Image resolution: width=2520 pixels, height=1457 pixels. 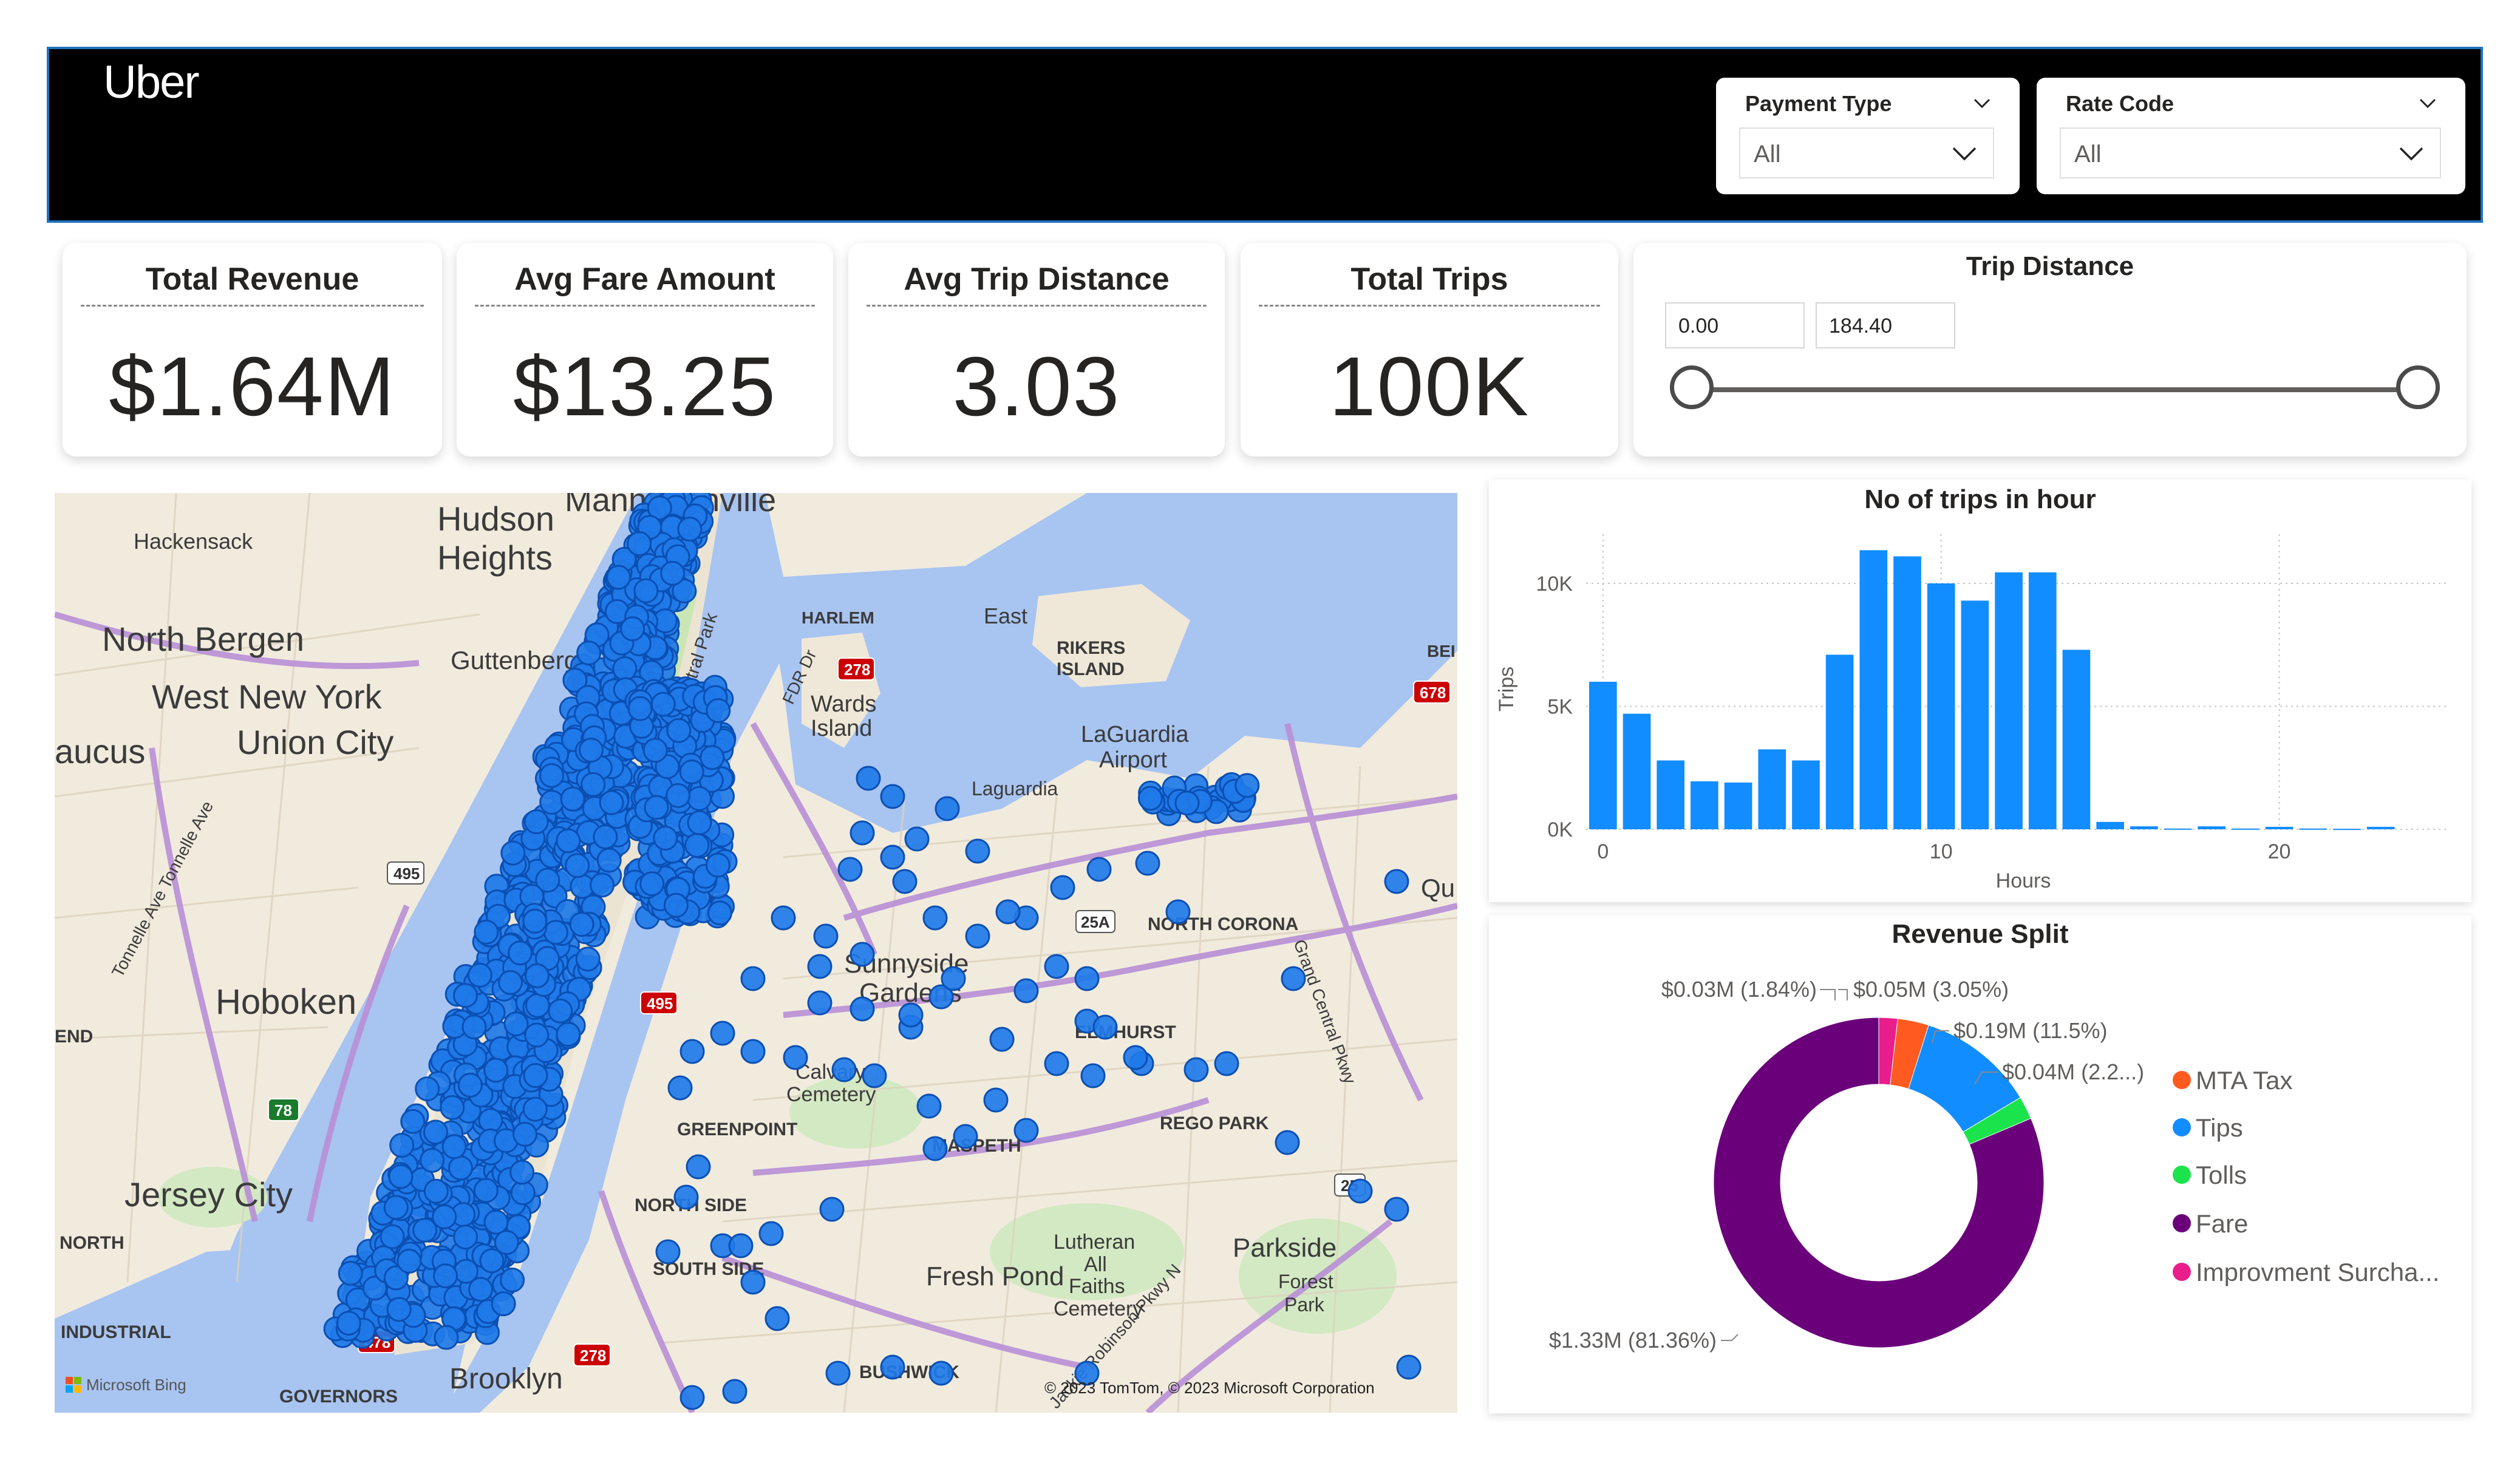 What do you see at coordinates (1885, 325) in the screenshot?
I see `trip-distance-max-input: 184.40` at bounding box center [1885, 325].